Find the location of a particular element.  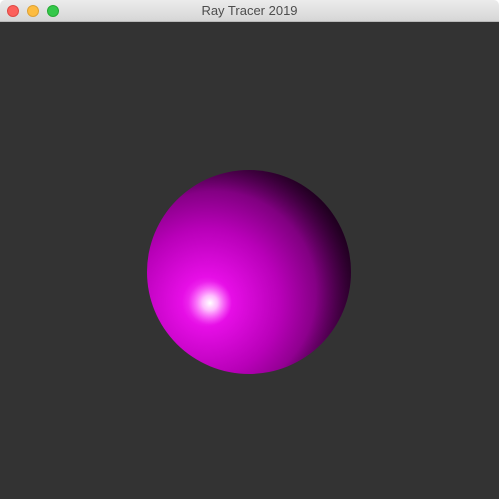

window-title: Ray Tracer 2019 is located at coordinates (249, 10).